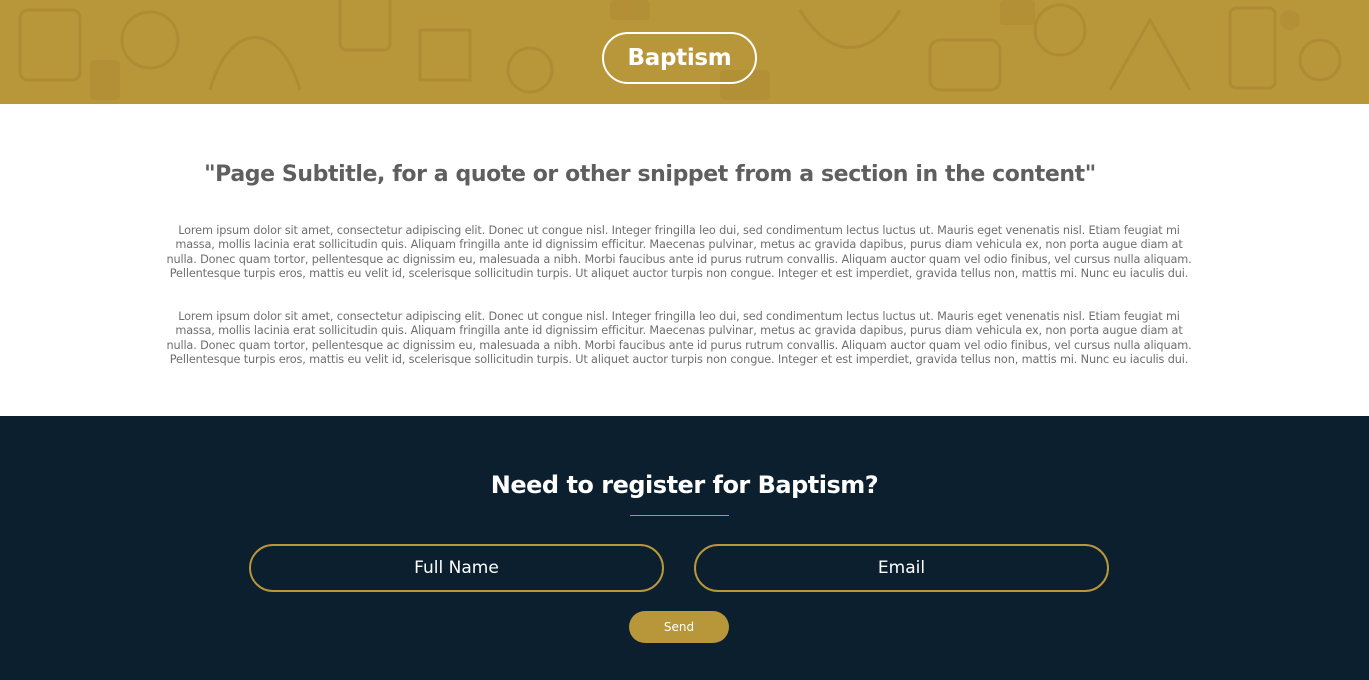 The width and height of the screenshot is (1369, 680). What do you see at coordinates (679, 515) in the screenshot?
I see `title-divider` at bounding box center [679, 515].